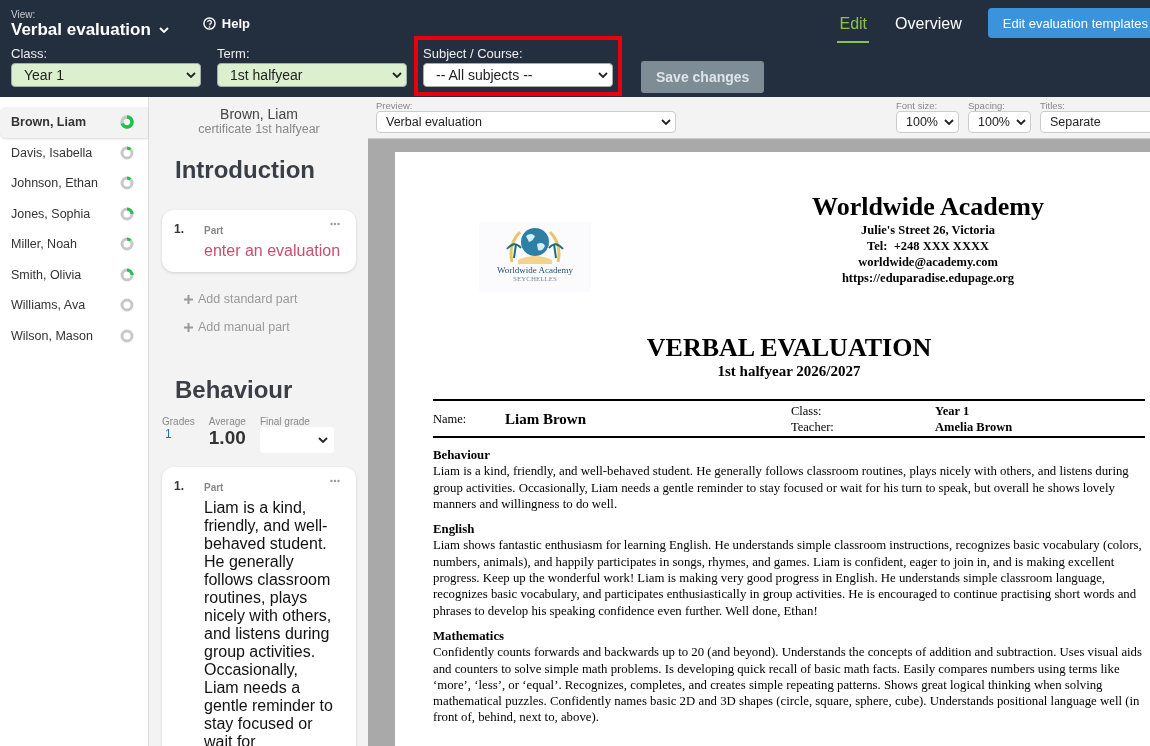 The height and width of the screenshot is (746, 1150). What do you see at coordinates (209, 23) in the screenshot?
I see `help-icon` at bounding box center [209, 23].